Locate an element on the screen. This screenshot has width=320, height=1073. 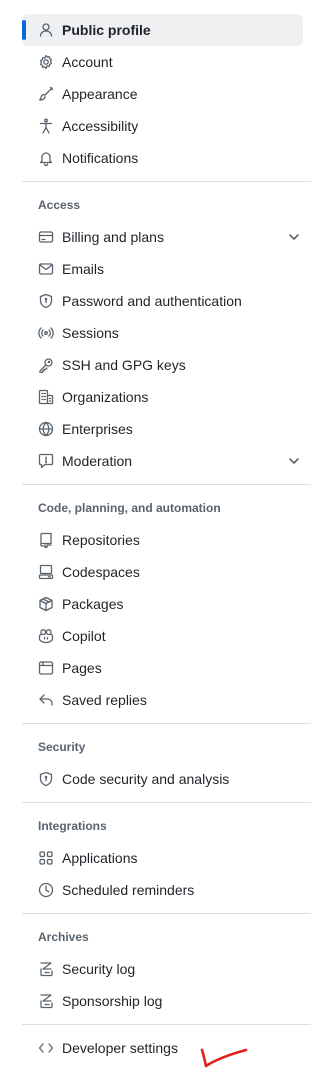
person-icon is located at coordinates (46, 30).